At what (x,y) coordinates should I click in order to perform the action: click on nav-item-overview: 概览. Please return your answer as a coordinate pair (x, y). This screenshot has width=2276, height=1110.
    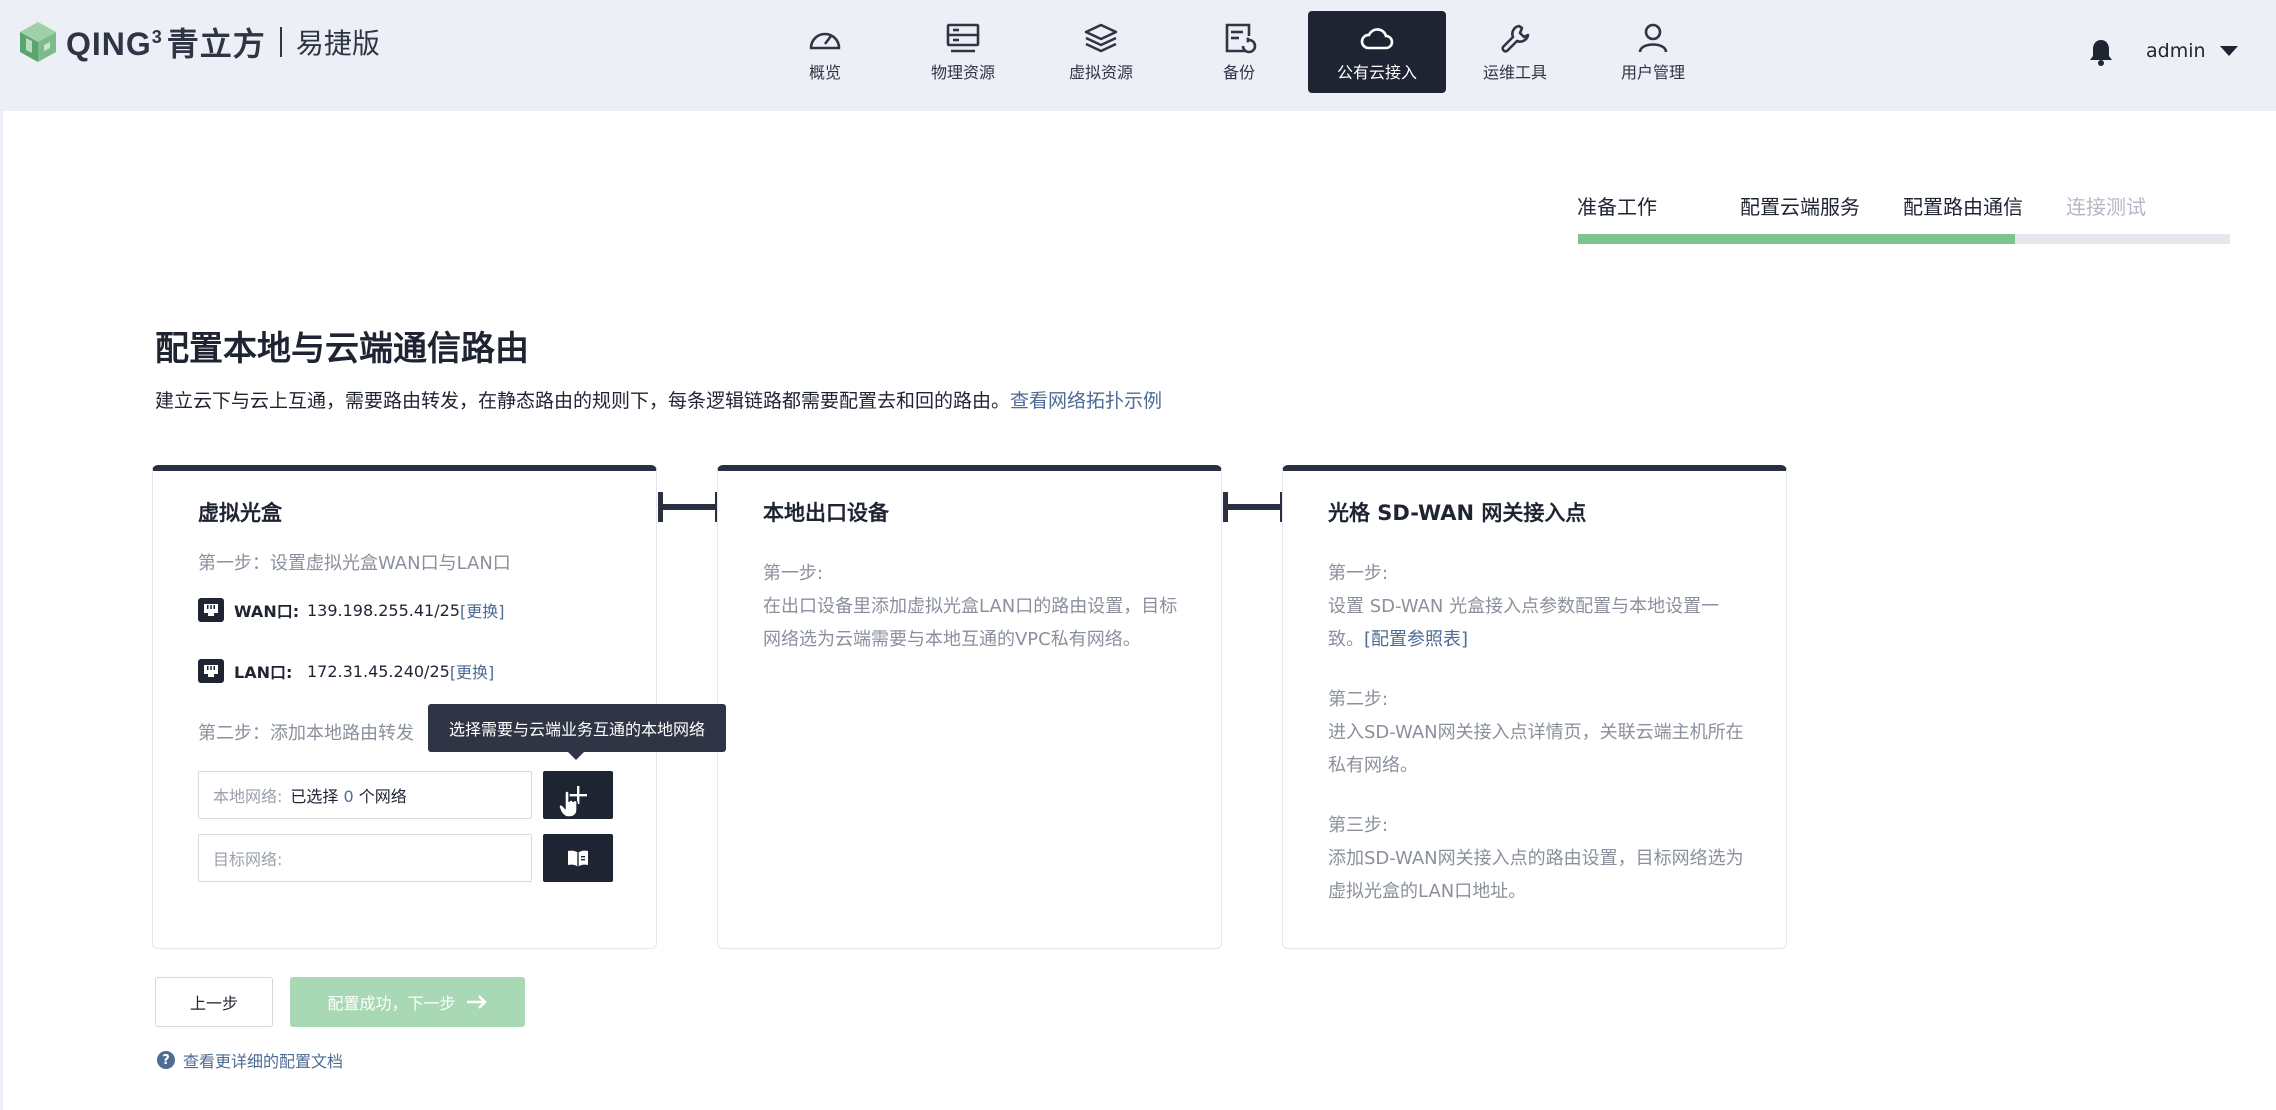
    Looking at the image, I should click on (825, 52).